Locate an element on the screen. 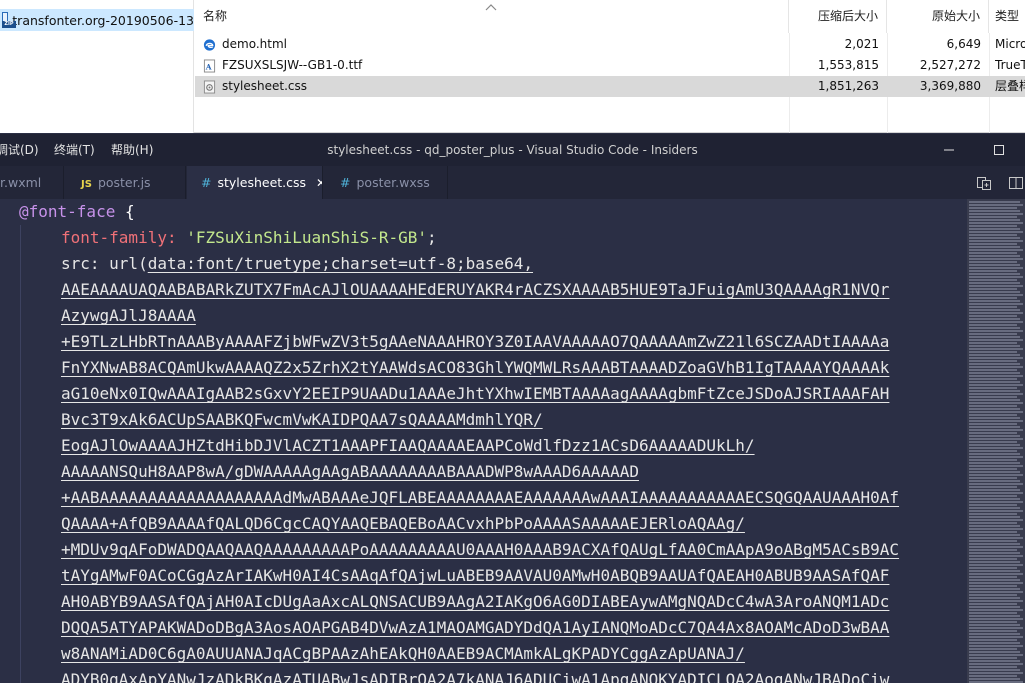 The image size is (1025, 683). css-hash-icon: # is located at coordinates (206, 182).